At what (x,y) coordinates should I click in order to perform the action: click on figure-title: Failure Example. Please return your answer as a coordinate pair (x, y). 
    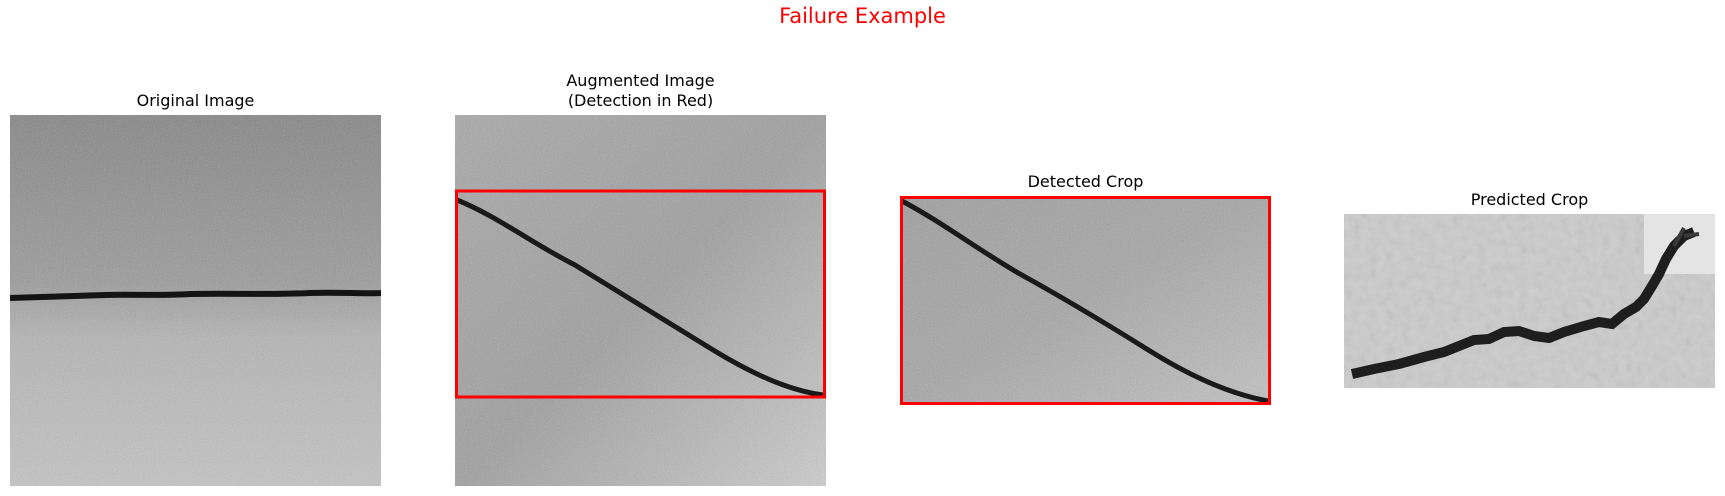
    Looking at the image, I should click on (862, 16).